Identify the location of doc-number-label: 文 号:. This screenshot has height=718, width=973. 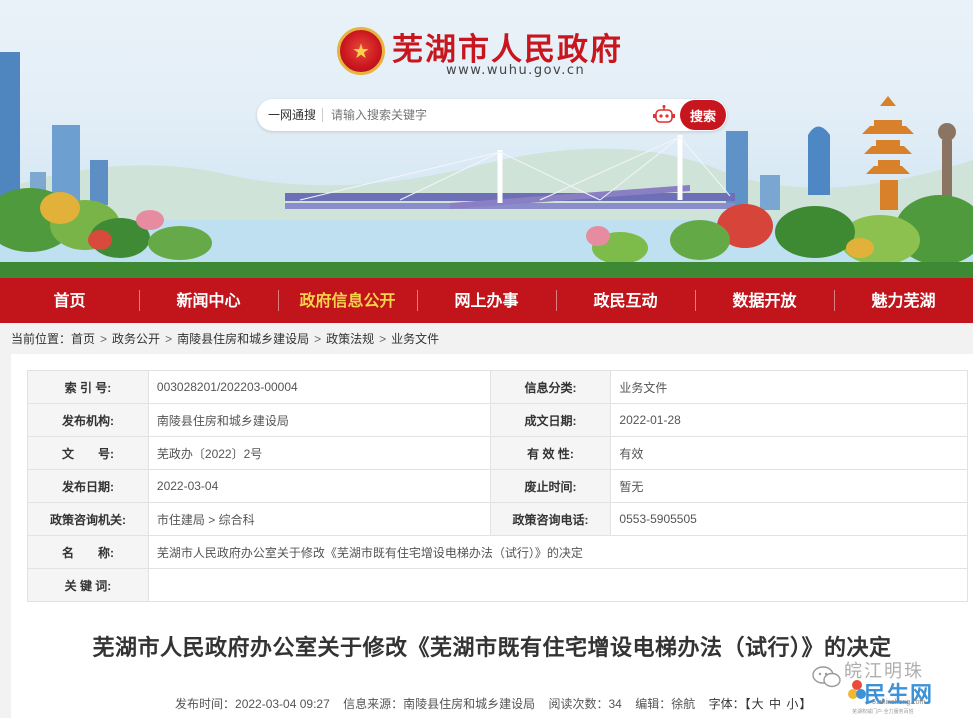
(88, 453).